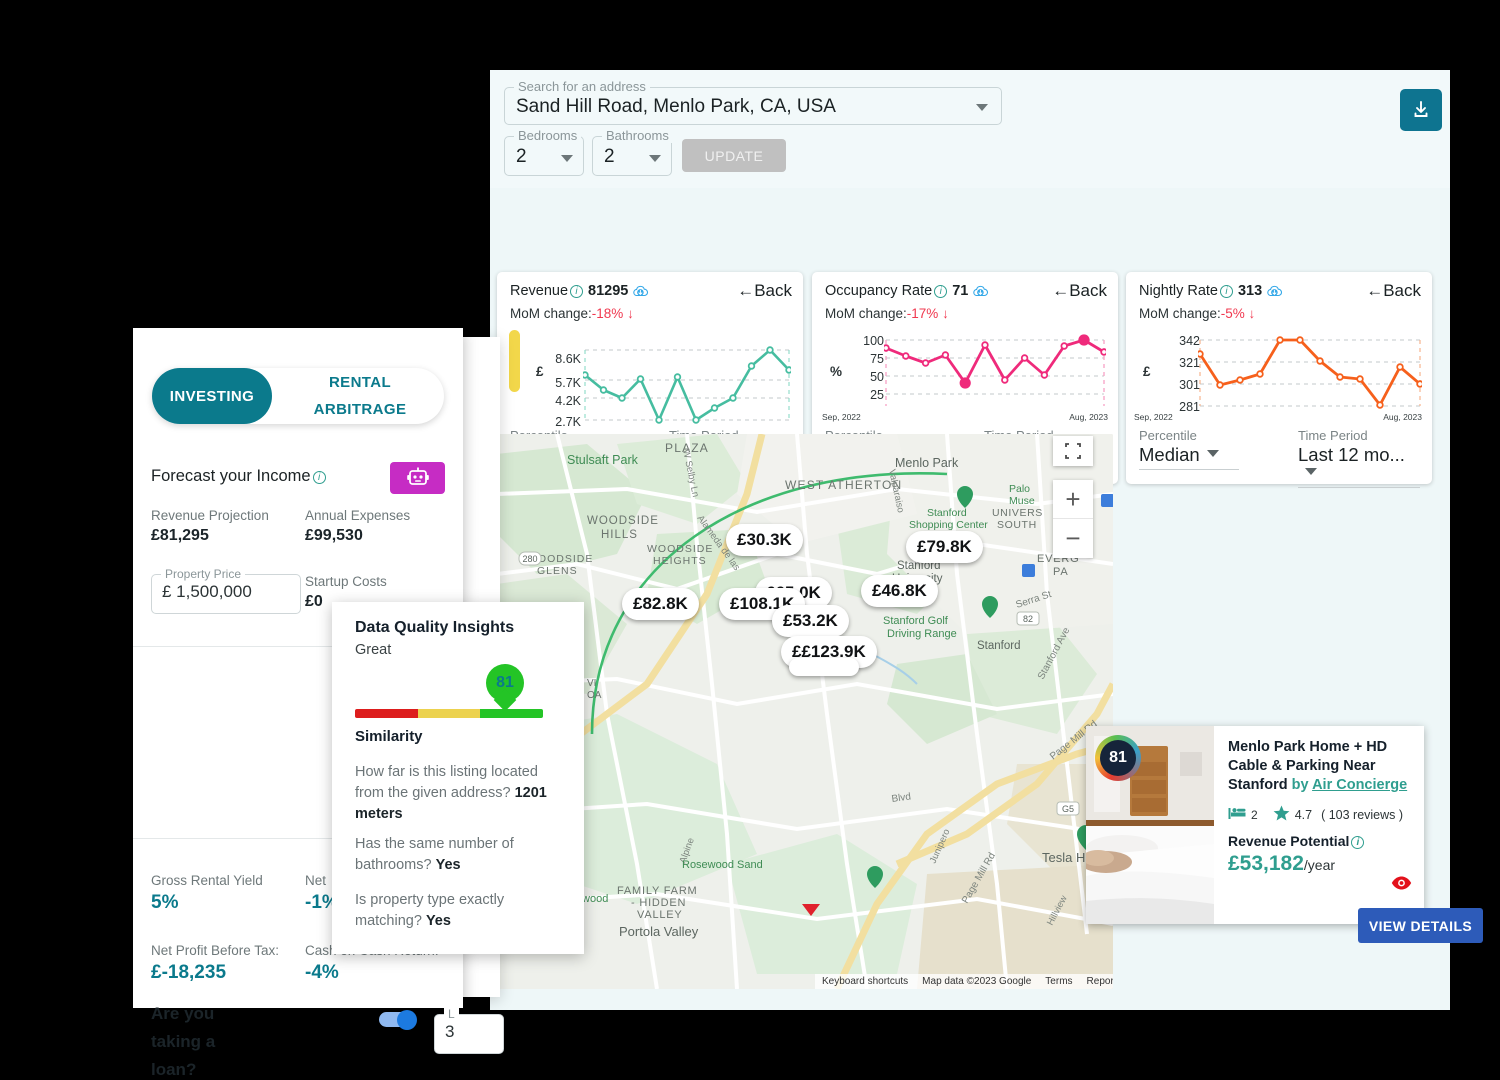 Image resolution: width=1500 pixels, height=1080 pixels. What do you see at coordinates (1028, 619) in the screenshot?
I see `svg-text: 82` at bounding box center [1028, 619].